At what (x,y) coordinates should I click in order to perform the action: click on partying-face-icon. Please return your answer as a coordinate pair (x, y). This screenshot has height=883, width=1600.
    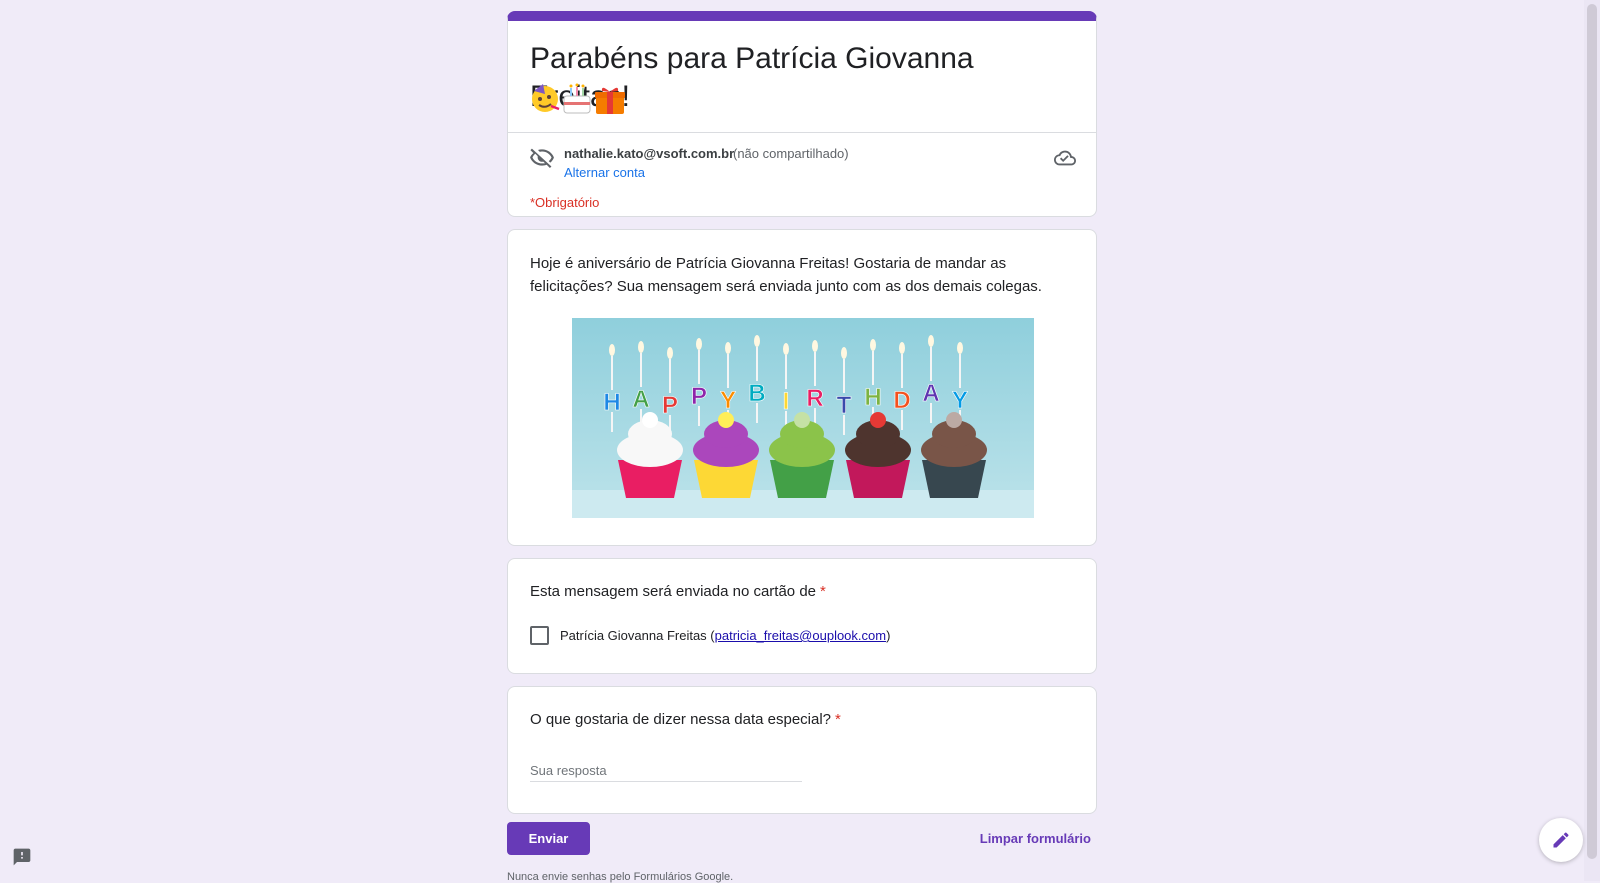
    Looking at the image, I should click on (546, 98).